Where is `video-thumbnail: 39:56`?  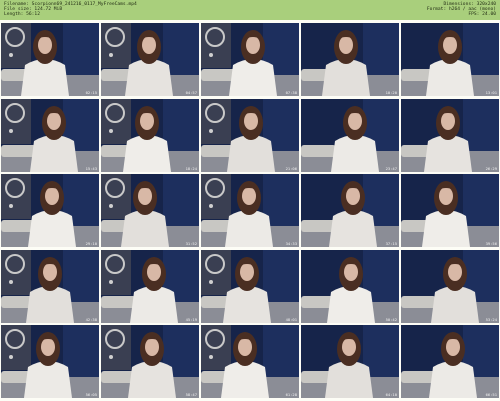 video-thumbnail: 39:56 is located at coordinates (450, 210).